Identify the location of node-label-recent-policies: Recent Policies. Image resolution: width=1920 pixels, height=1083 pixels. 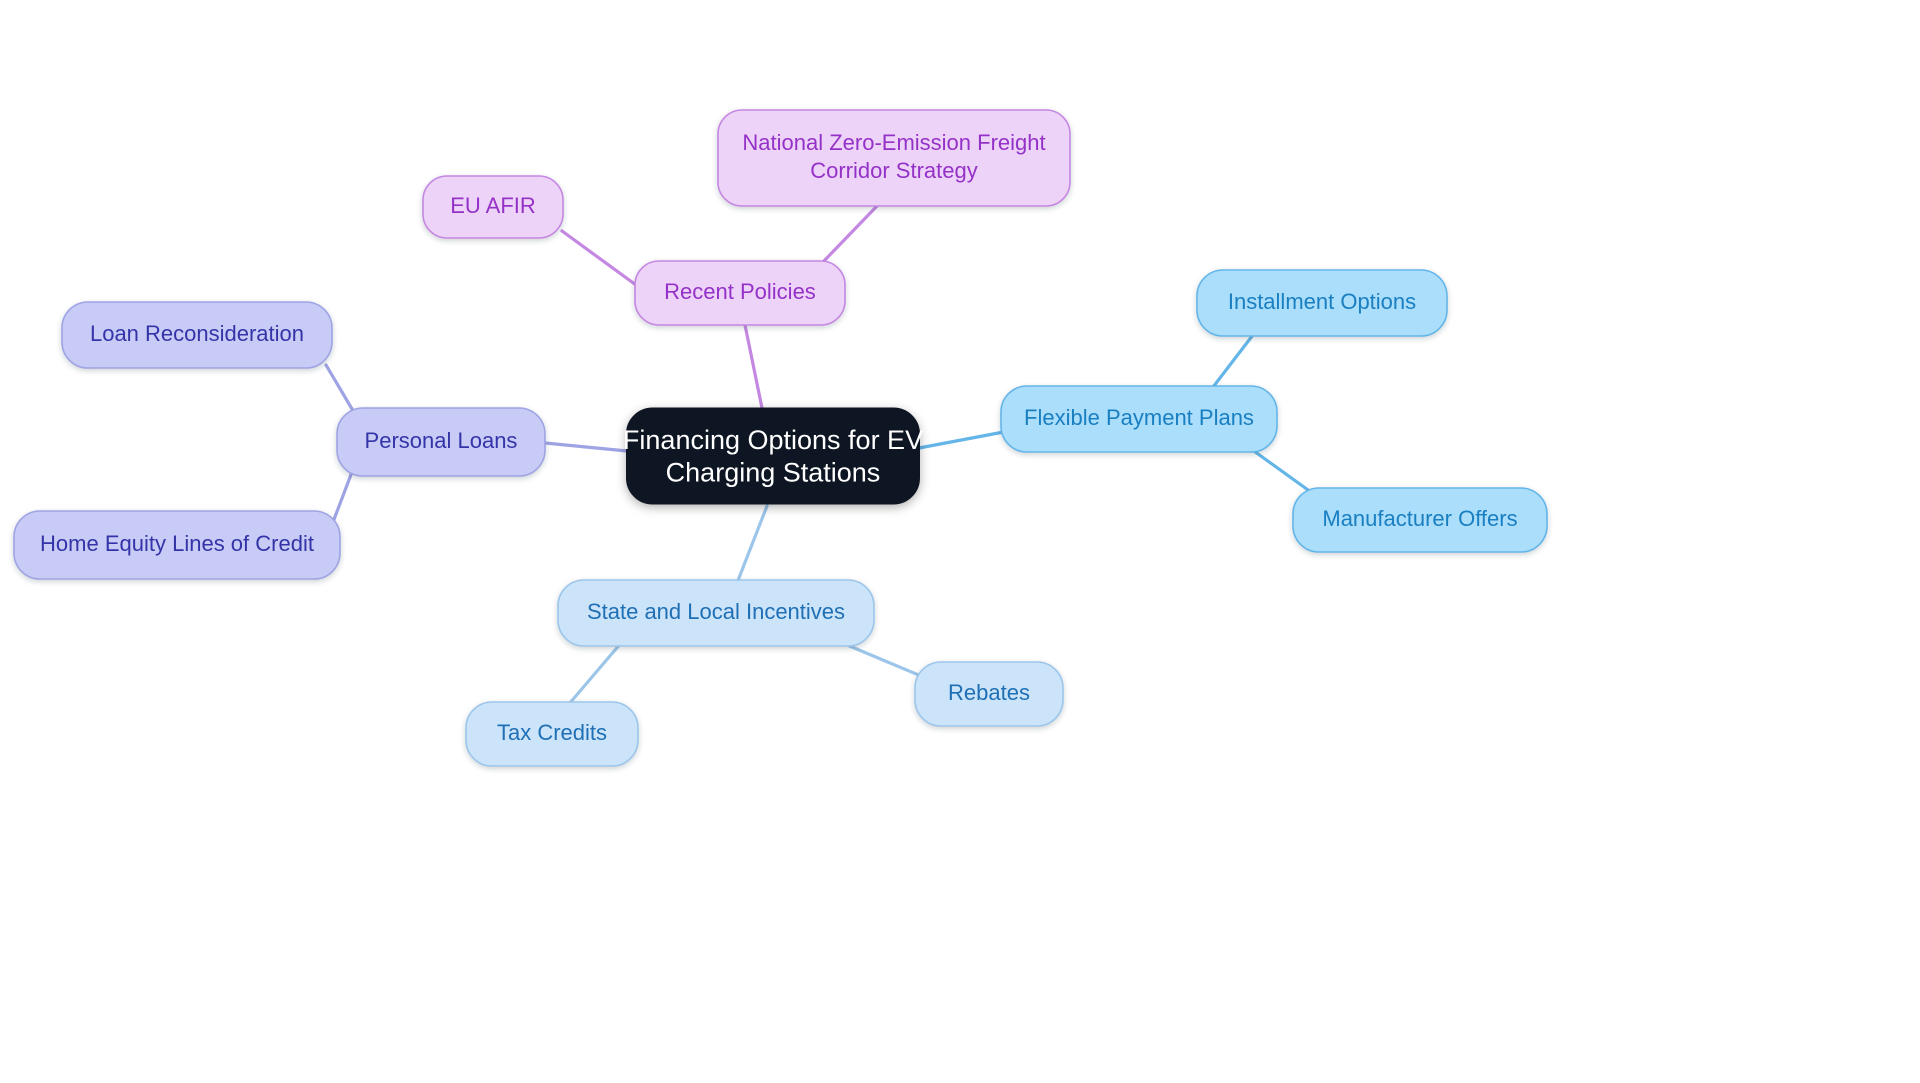
(740, 291).